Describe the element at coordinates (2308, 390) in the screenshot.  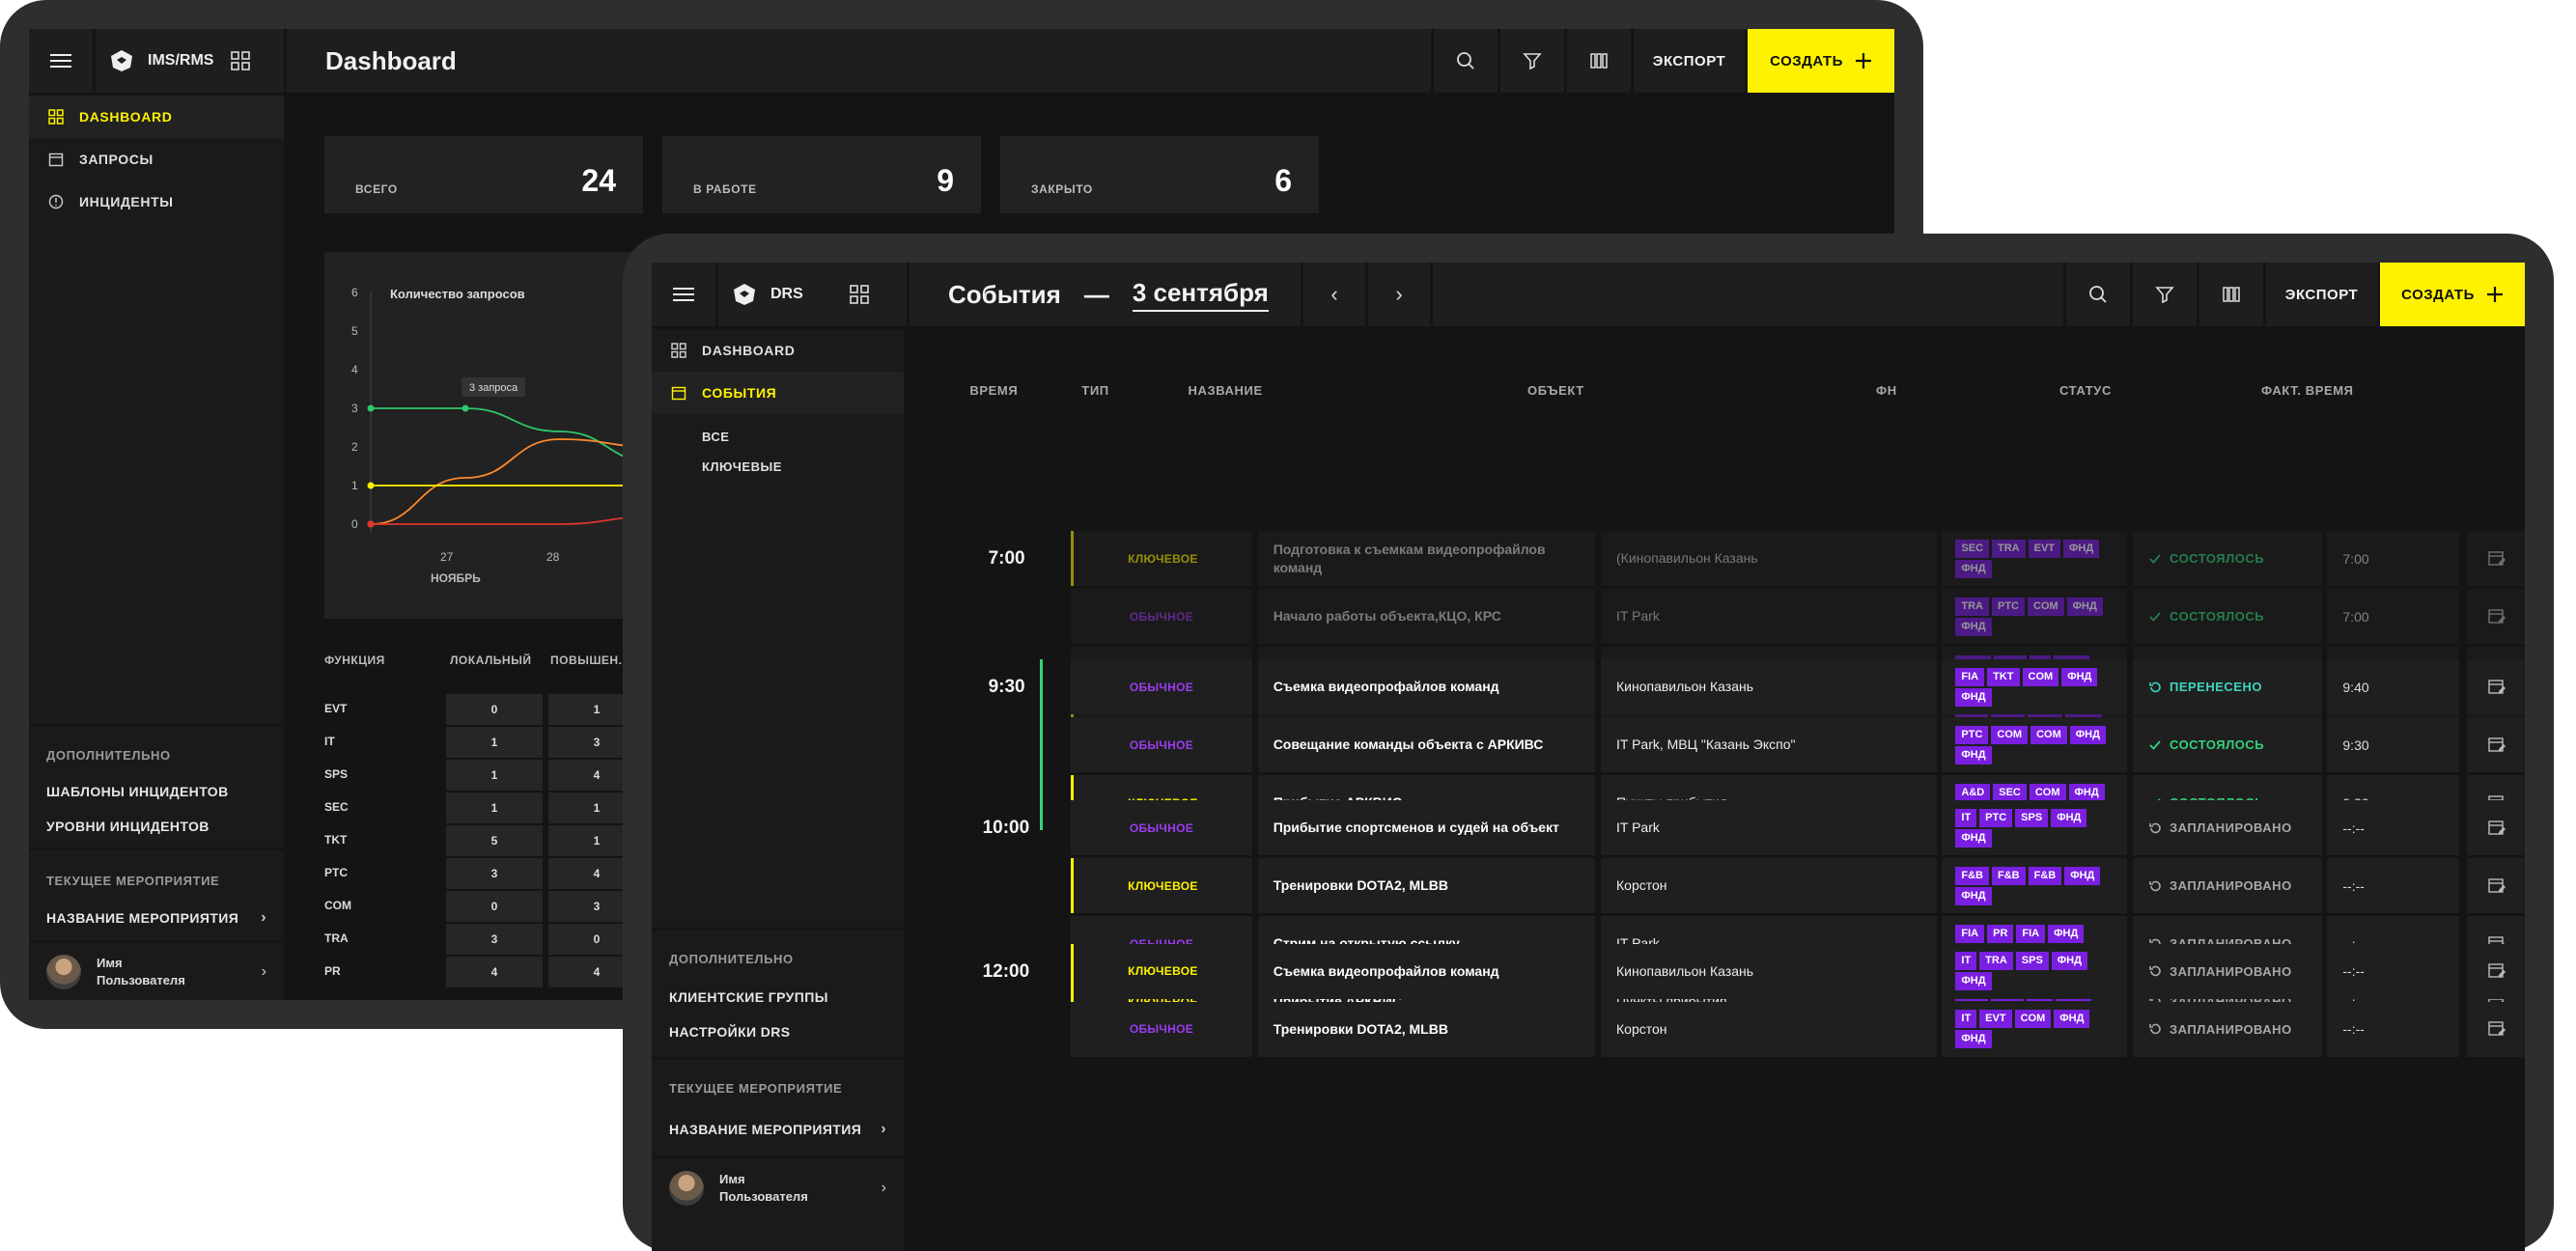
I see `column-header: ФАКТ. ВРЕМЯ` at that location.